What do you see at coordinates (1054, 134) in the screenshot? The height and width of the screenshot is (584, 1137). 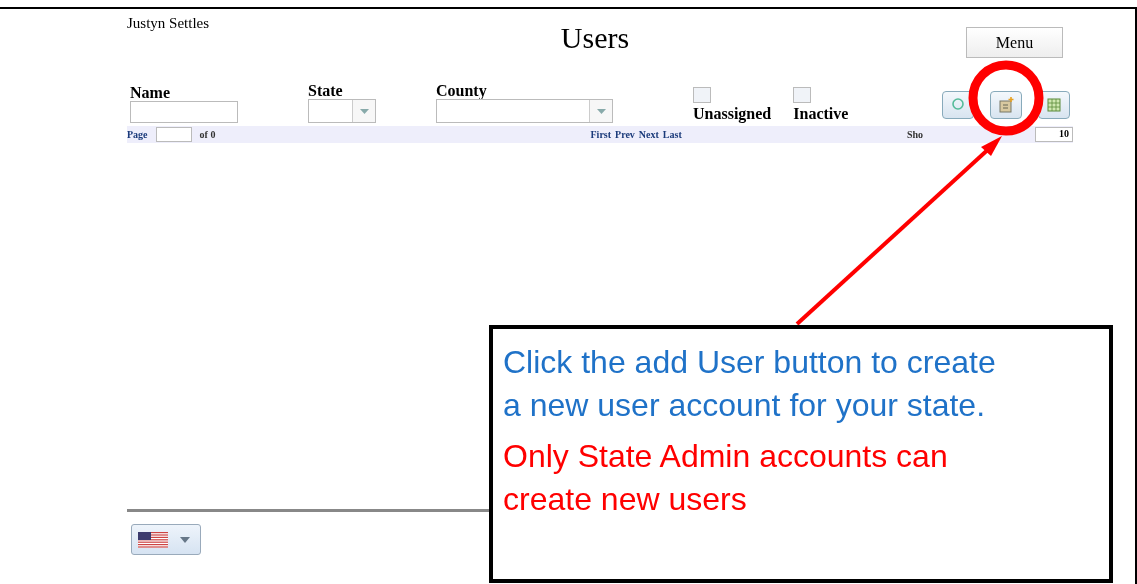 I see `page-size-field: 10` at bounding box center [1054, 134].